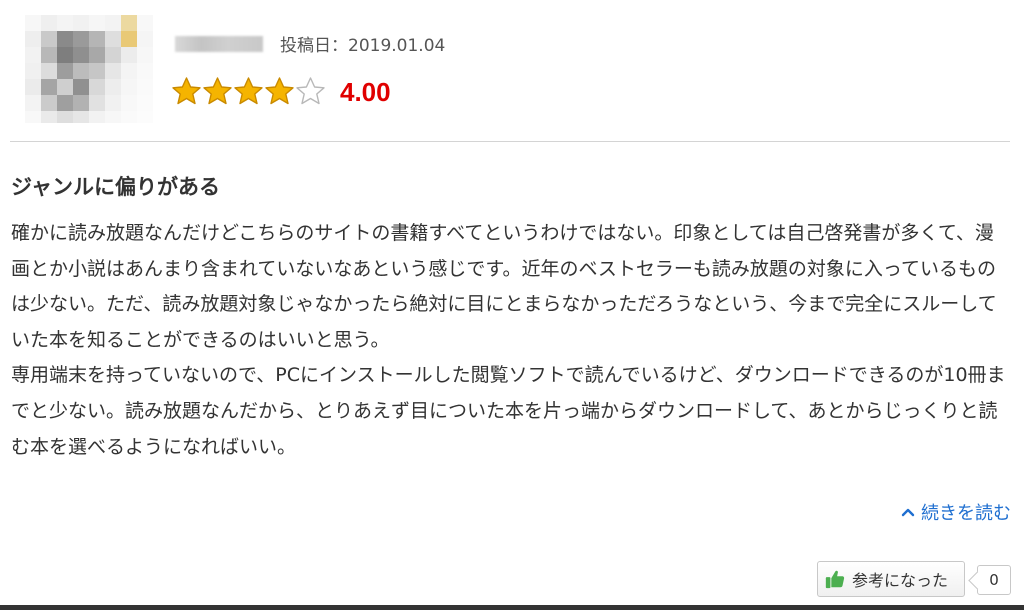 The height and width of the screenshot is (610, 1024). Describe the element at coordinates (510, 141) in the screenshot. I see `divider` at that location.